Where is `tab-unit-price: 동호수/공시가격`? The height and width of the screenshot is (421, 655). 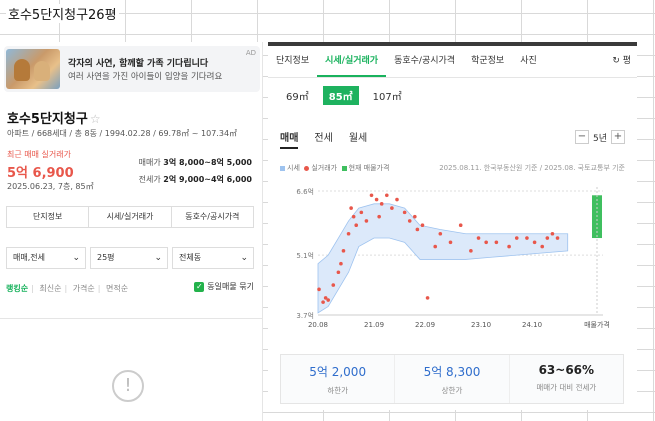
tab-unit-price: 동호수/공시가격 is located at coordinates (424, 64).